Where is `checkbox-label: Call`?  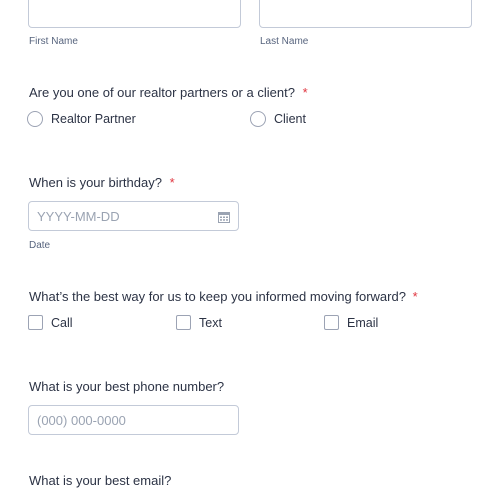
checkbox-label: Call is located at coordinates (62, 322).